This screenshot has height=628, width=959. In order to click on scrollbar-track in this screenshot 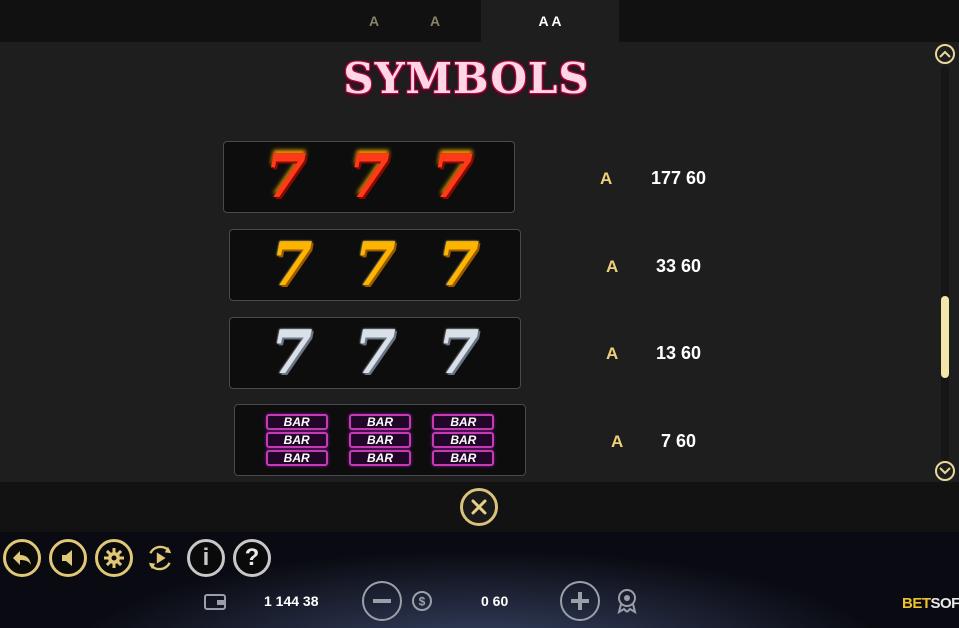, I will do `click(945, 263)`.